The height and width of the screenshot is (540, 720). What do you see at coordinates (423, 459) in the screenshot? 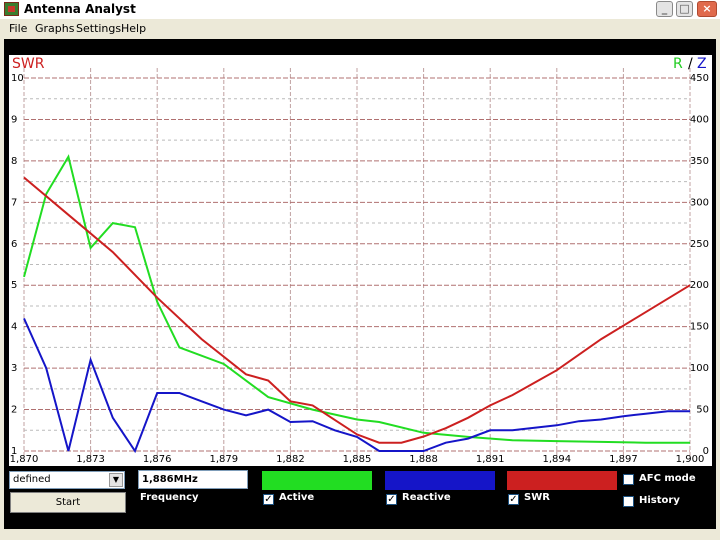
I see `x-tick-label: 1,888` at bounding box center [423, 459].